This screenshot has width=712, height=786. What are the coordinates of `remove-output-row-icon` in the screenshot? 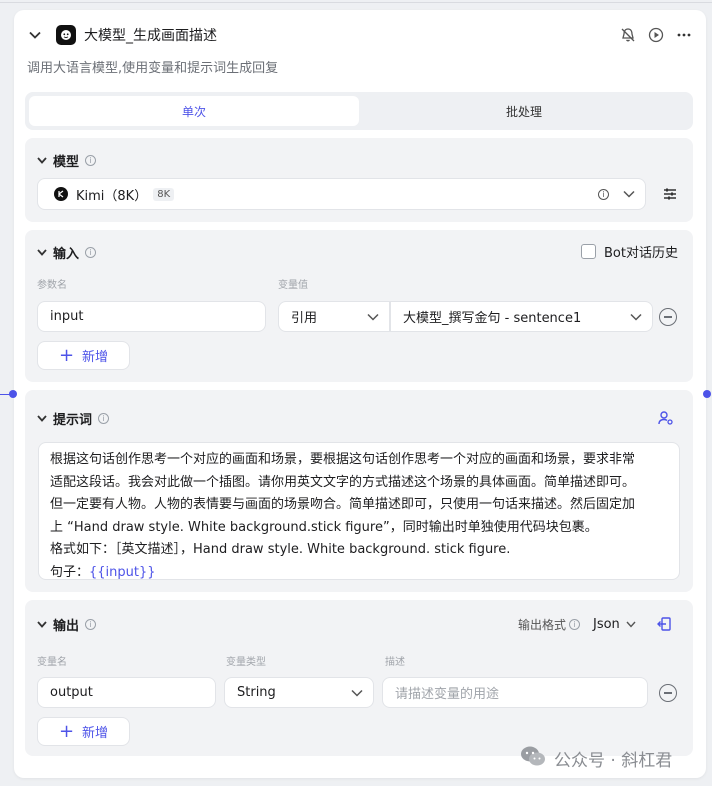 It's located at (668, 693).